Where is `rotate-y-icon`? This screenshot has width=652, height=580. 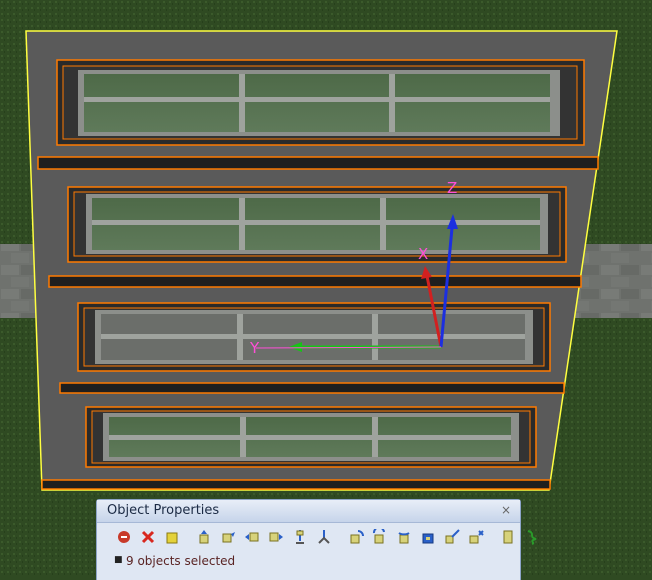
rotate-y-icon is located at coordinates (380, 537).